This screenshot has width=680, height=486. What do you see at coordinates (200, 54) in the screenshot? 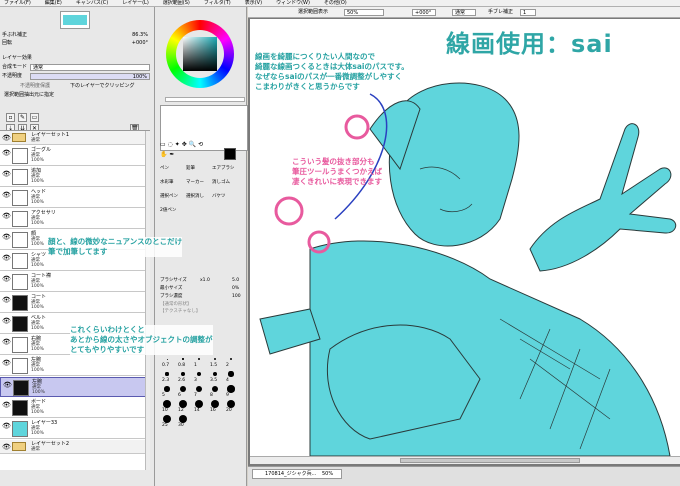
I see `saturation-value-square` at bounding box center [200, 54].